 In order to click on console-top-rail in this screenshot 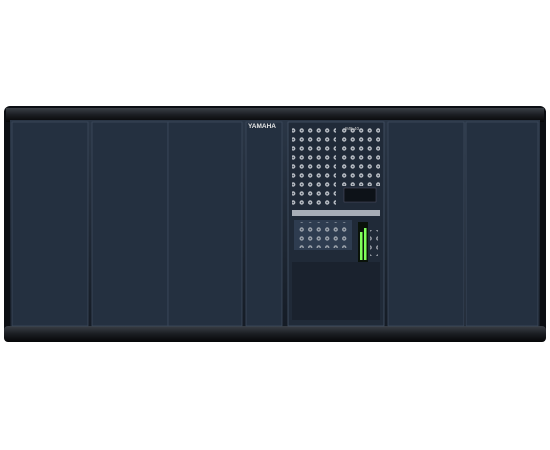, I will do `click(275, 115)`.